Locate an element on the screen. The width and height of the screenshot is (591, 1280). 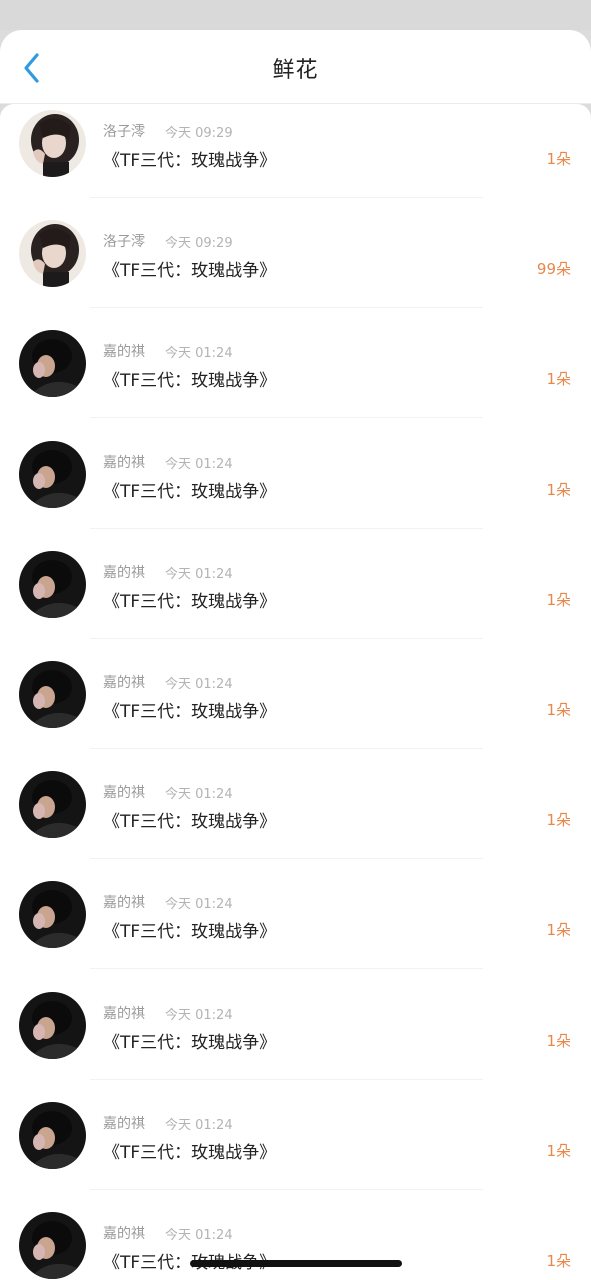
page-title: 鲜花 is located at coordinates (295, 70).